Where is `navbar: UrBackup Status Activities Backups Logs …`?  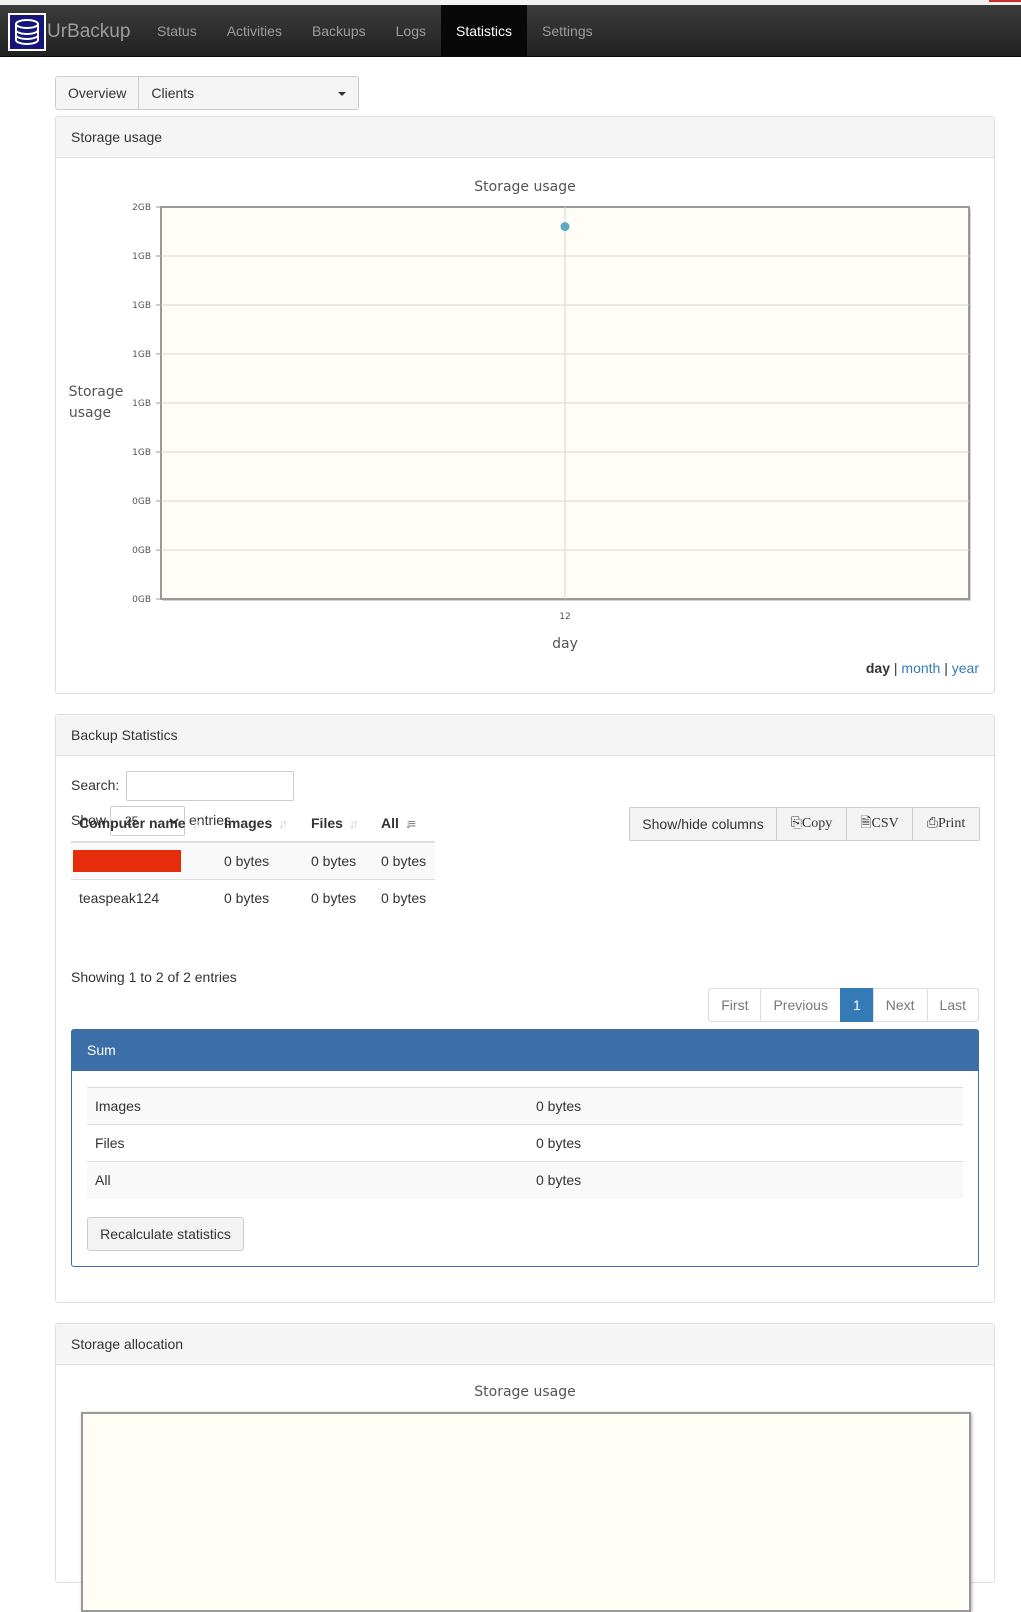
navbar: UrBackup Status Activities Backups Logs … is located at coordinates (510, 31).